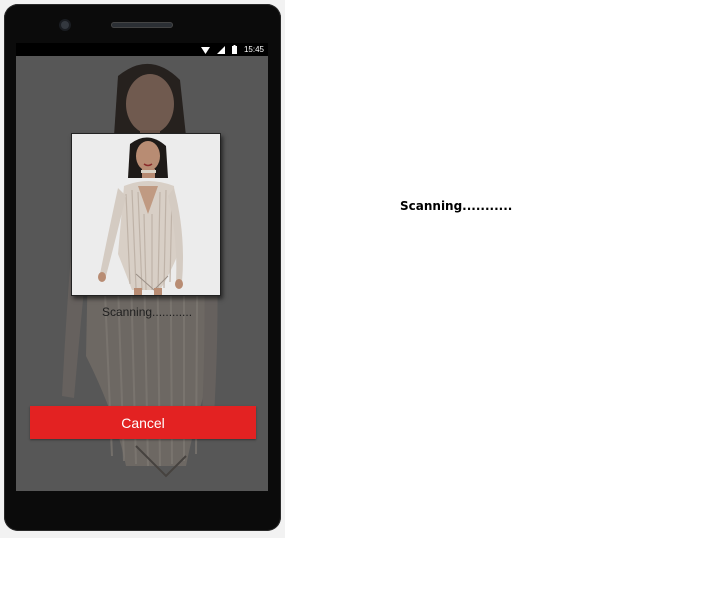  I want to click on wifi-icon, so click(205, 50).